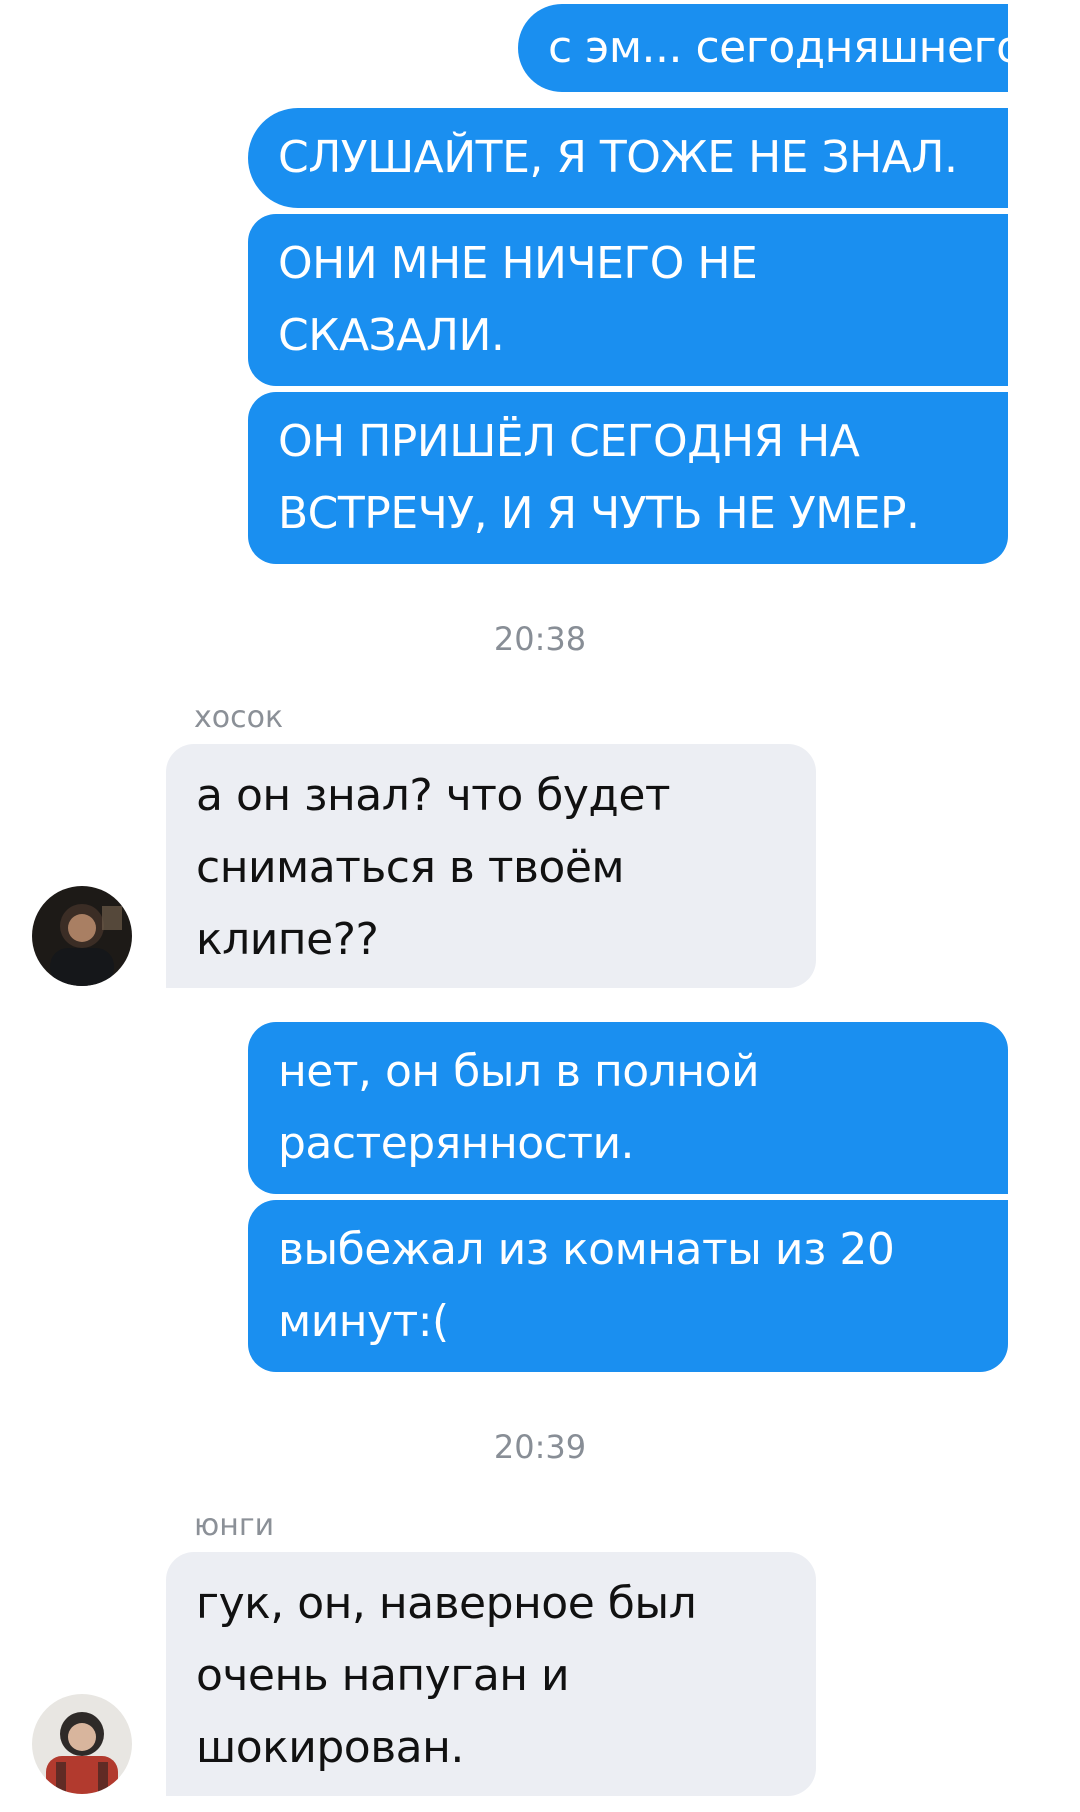 This screenshot has width=1080, height=1812. I want to click on sender-name: хосок, so click(239, 717).